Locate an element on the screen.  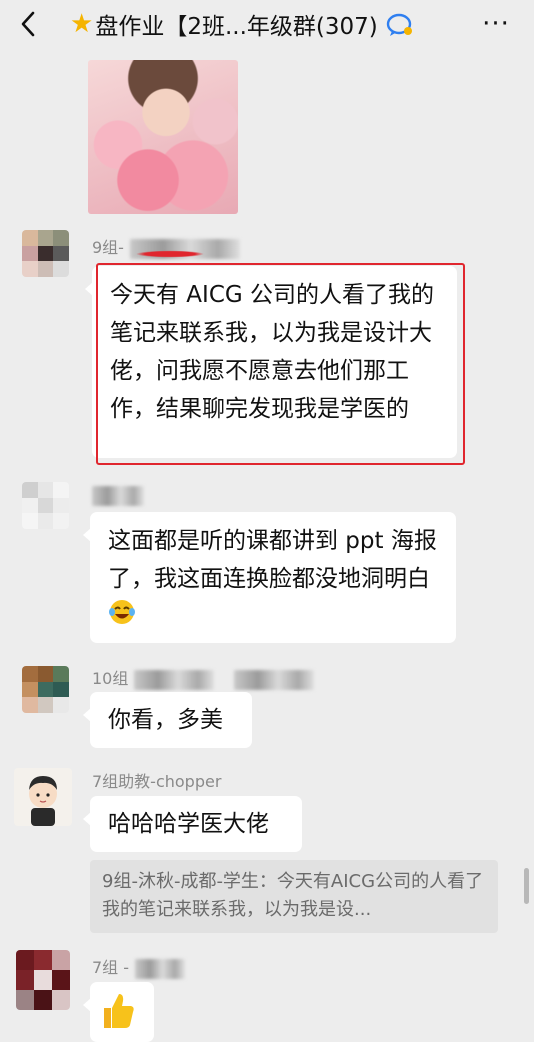
message-bubble: 你看，多美 is located at coordinates (167, 720).